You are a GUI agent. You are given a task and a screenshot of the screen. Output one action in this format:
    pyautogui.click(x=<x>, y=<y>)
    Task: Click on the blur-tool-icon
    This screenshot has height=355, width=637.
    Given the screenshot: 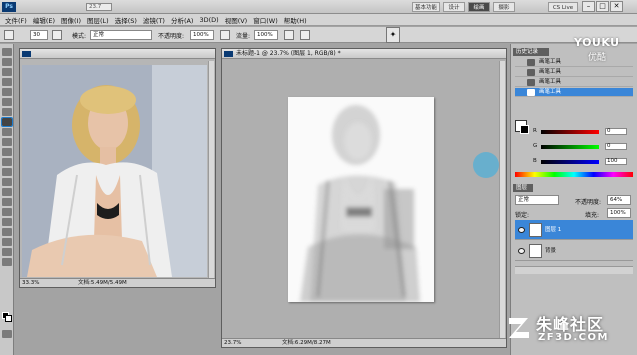 What is the action you would take?
    pyautogui.click(x=7, y=172)
    